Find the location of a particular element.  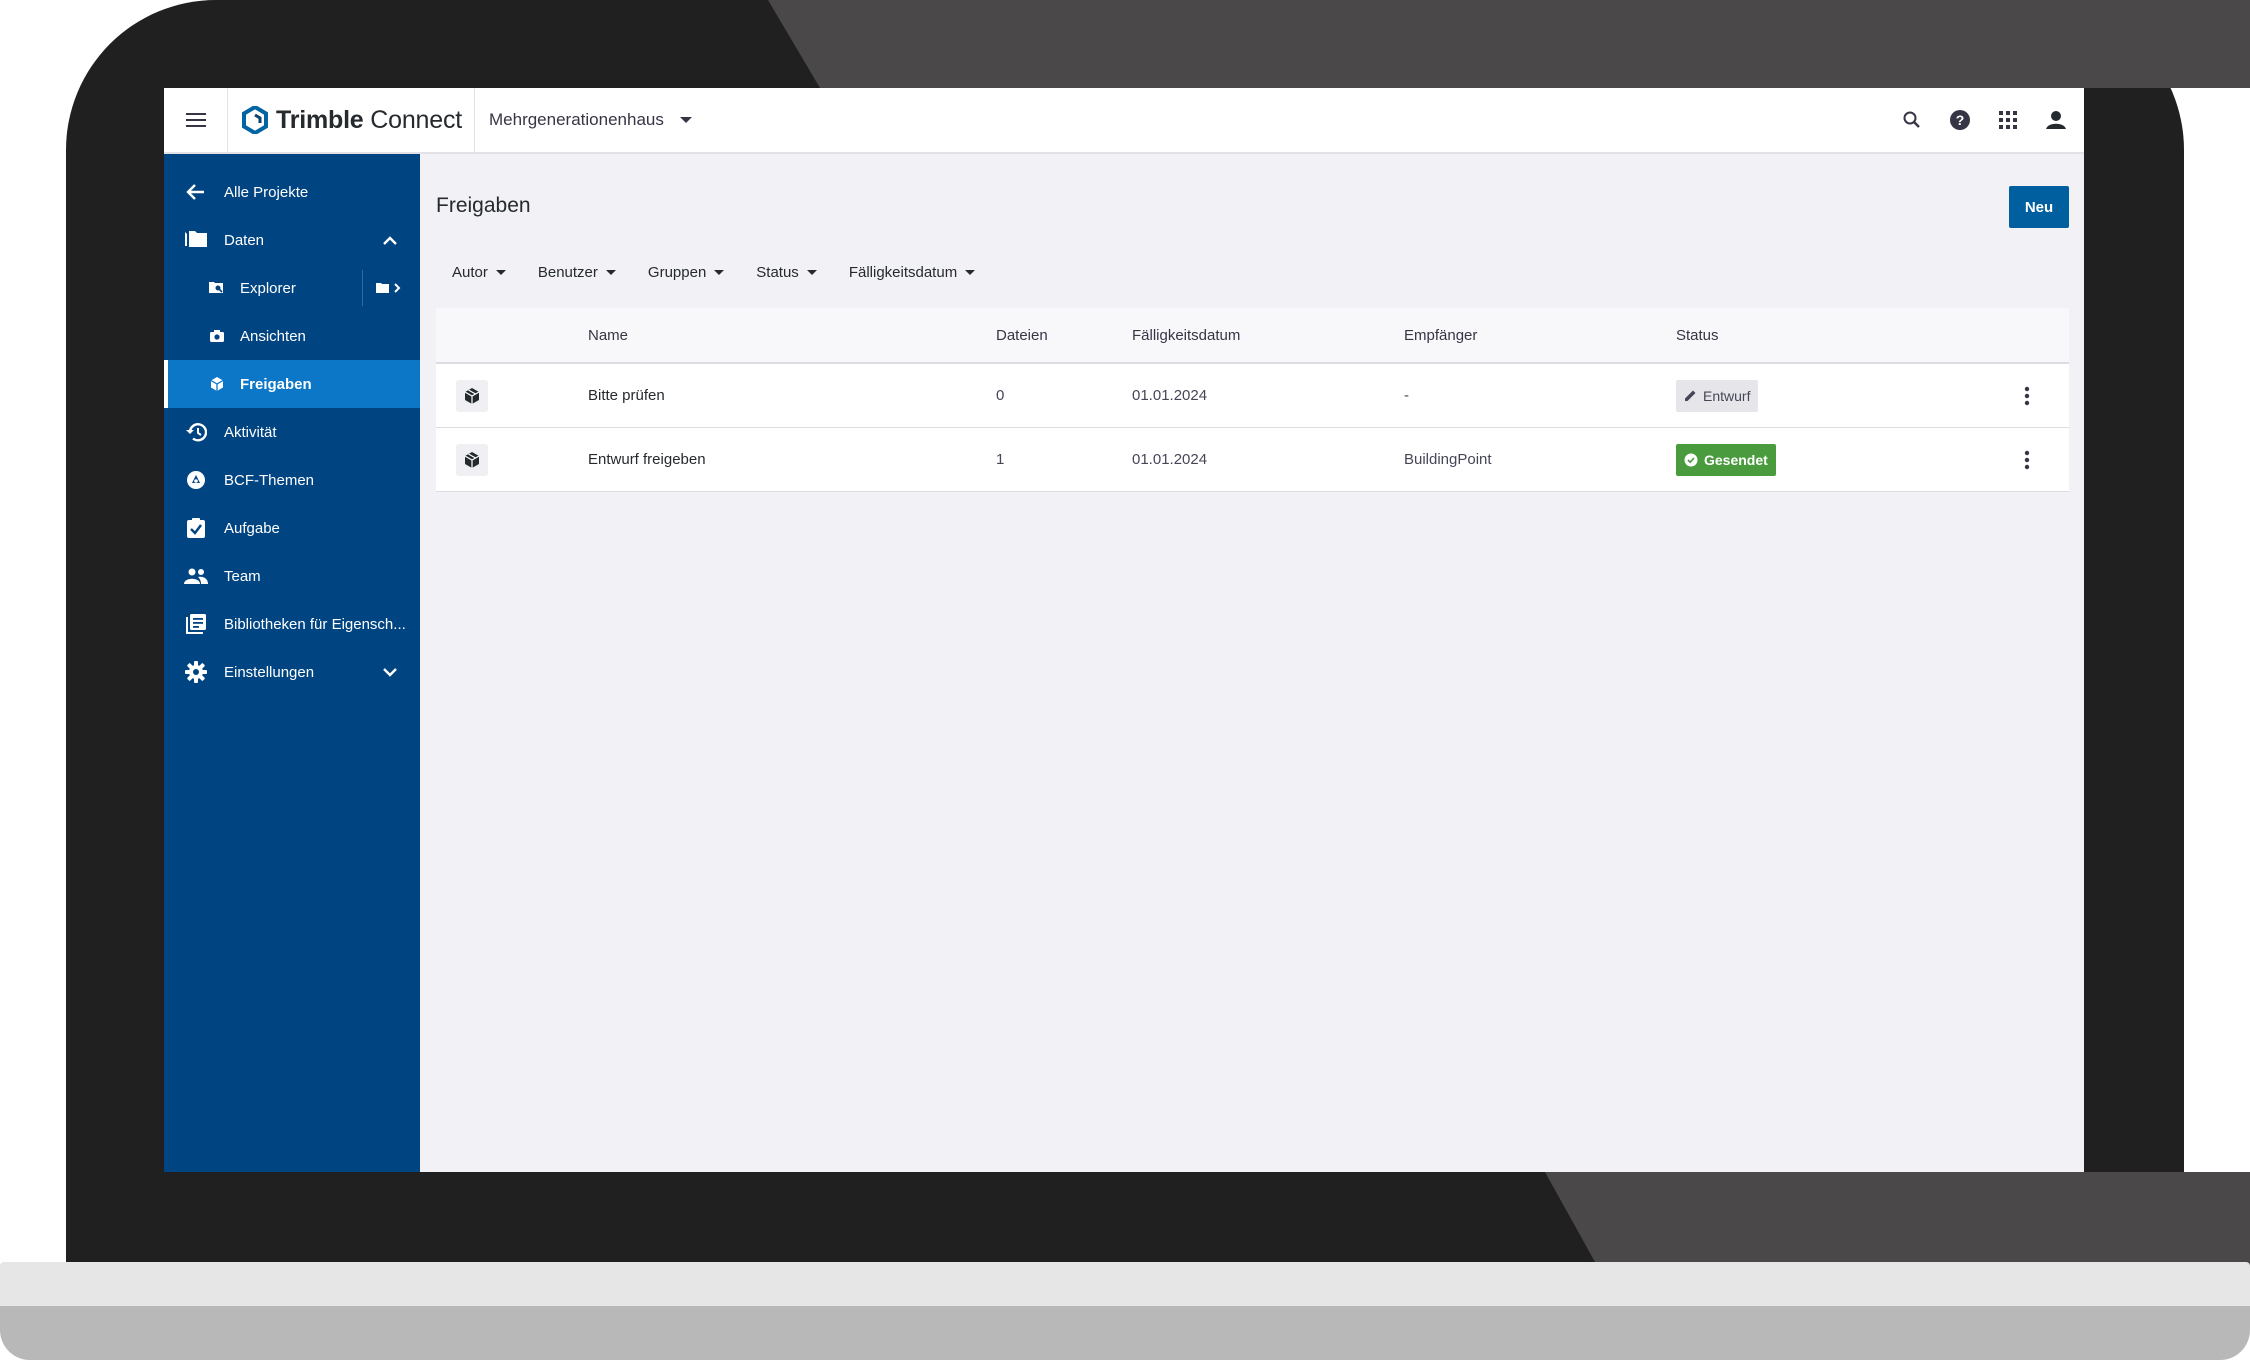

row-recipient: BuildingPoint is located at coordinates (1448, 459).